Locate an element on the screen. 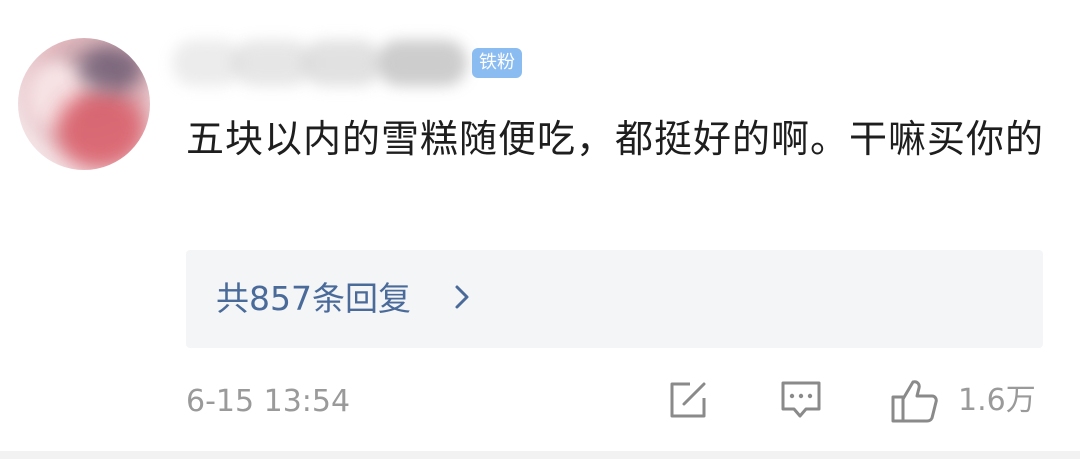 The width and height of the screenshot is (1080, 459). avatar is located at coordinates (84, 104).